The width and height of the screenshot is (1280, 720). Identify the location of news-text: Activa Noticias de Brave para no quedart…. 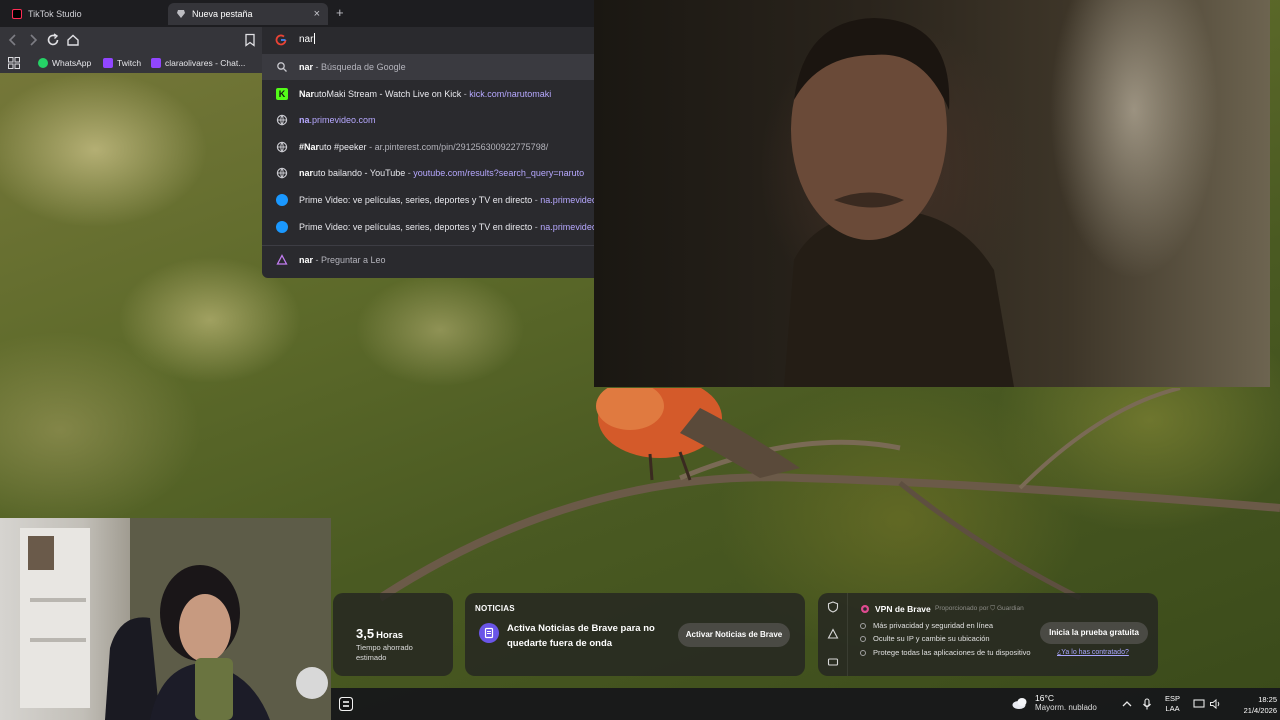
(581, 636).